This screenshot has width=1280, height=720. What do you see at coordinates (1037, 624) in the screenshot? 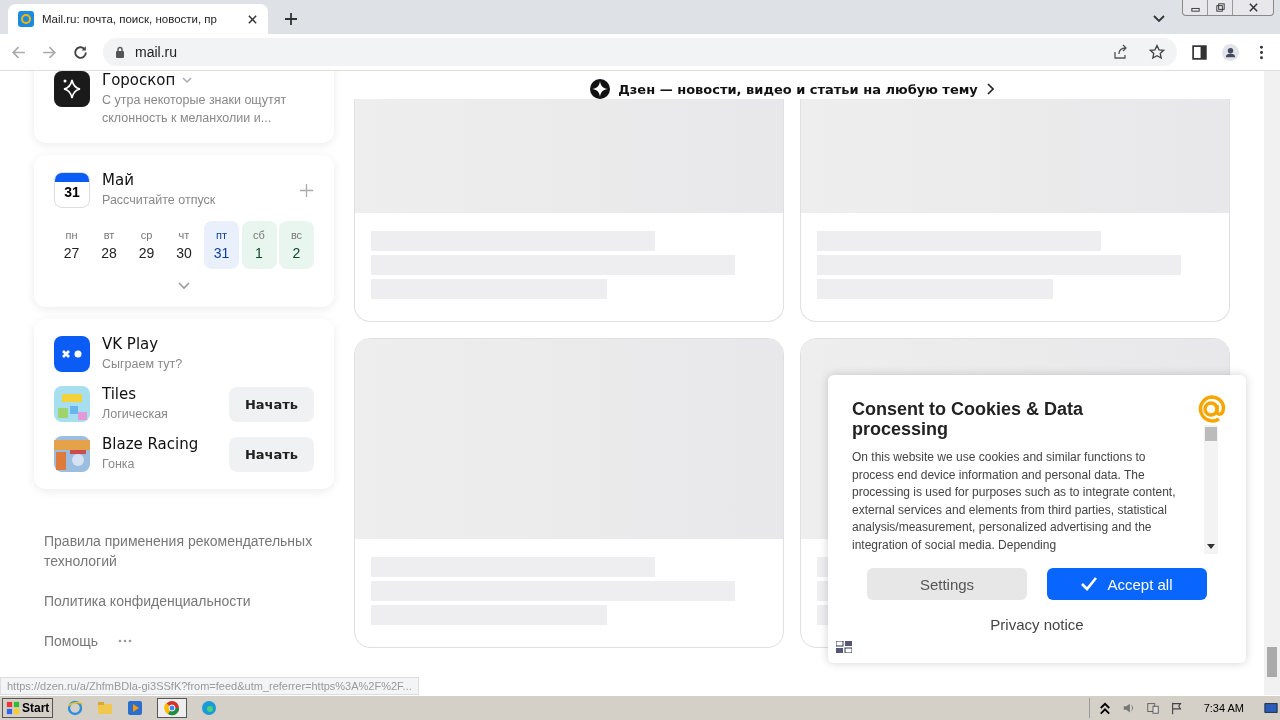
I see `privacy-link: Privacy notice` at bounding box center [1037, 624].